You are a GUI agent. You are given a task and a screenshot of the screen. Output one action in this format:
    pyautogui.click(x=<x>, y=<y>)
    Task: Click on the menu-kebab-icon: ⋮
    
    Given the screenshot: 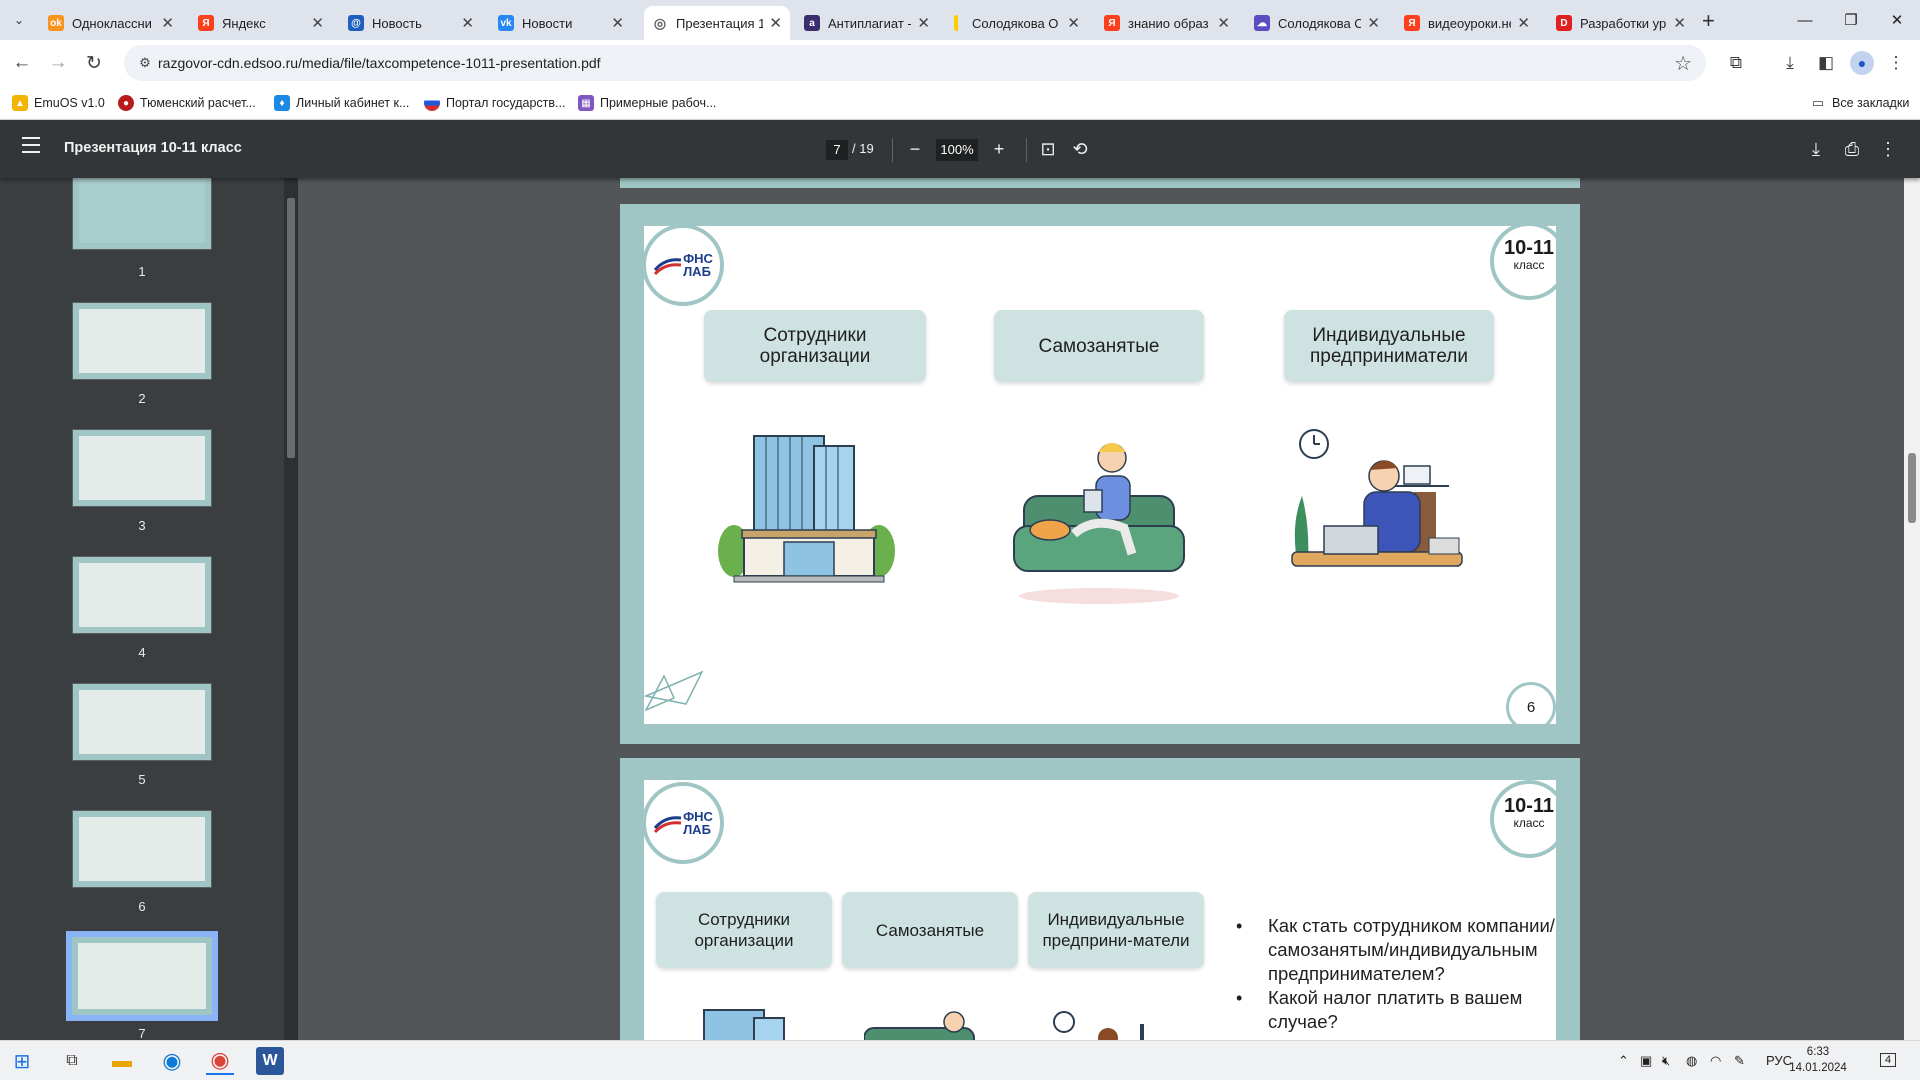 What is the action you would take?
    pyautogui.click(x=1896, y=63)
    